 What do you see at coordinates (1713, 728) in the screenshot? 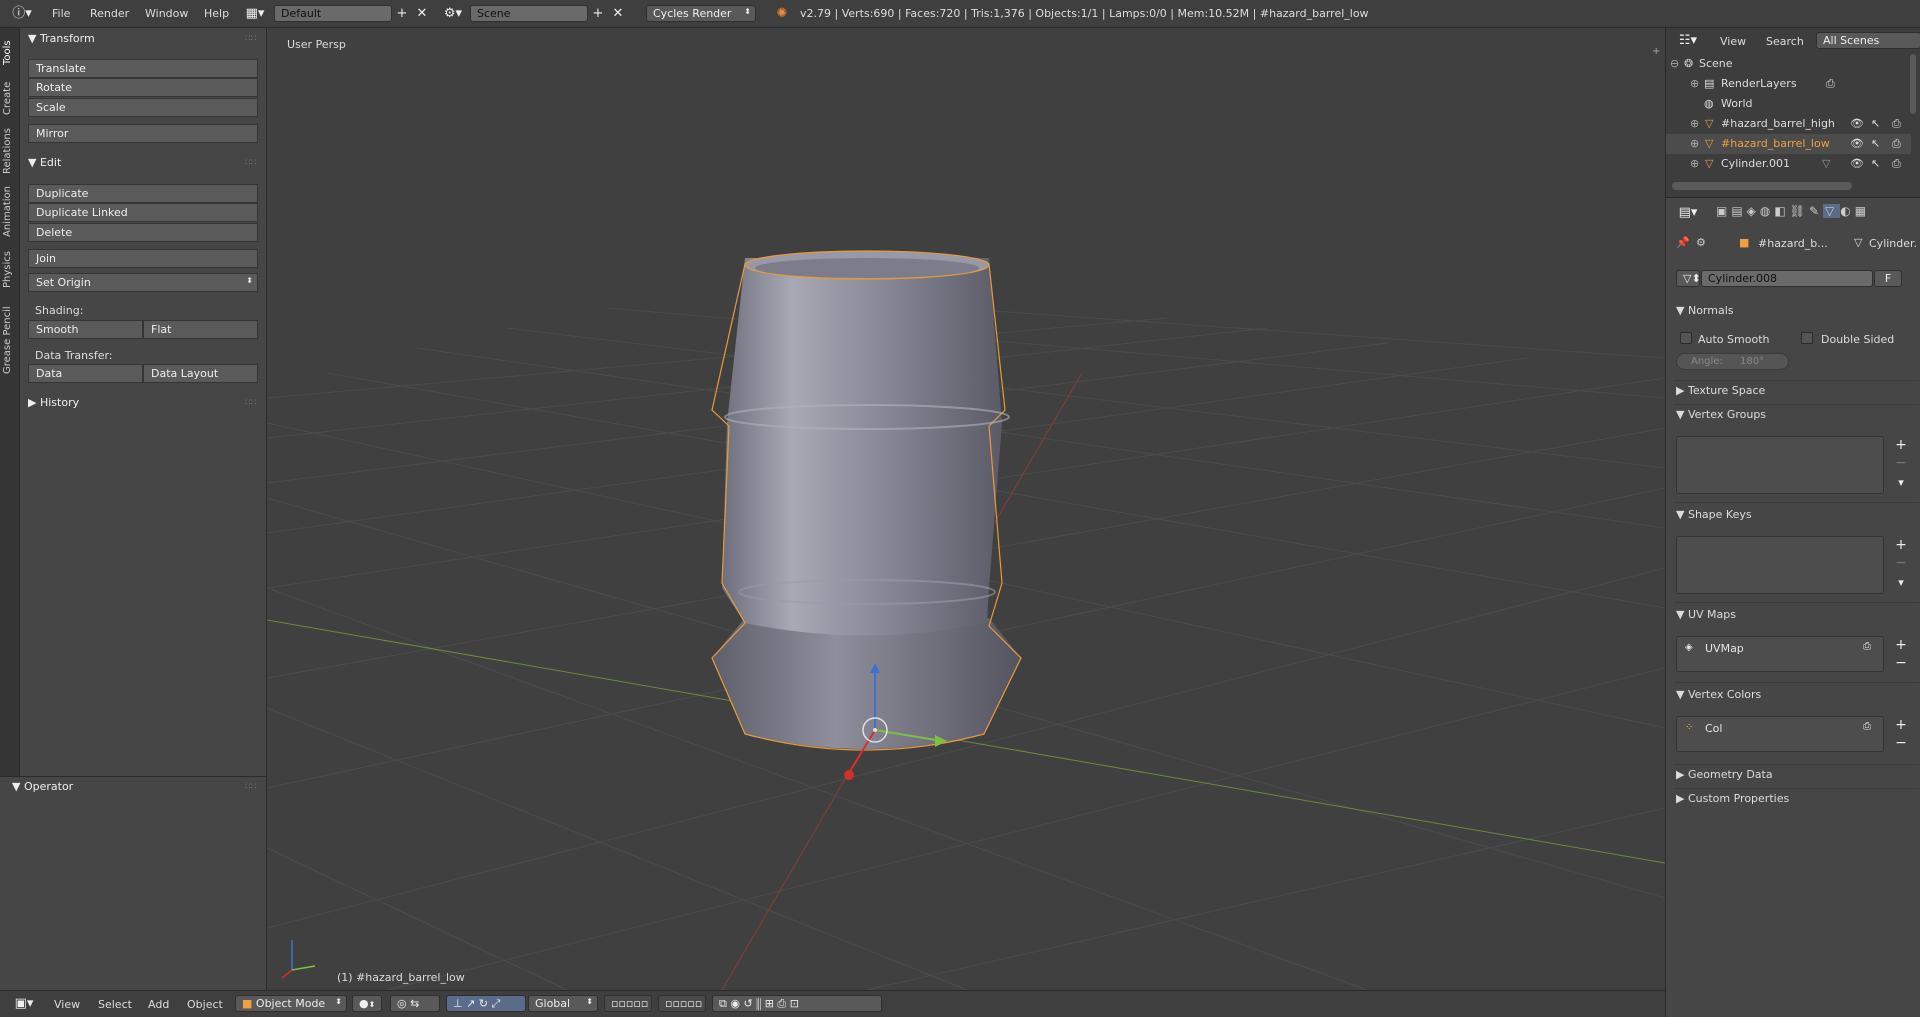
I see `vertex-color-name: Col` at bounding box center [1713, 728].